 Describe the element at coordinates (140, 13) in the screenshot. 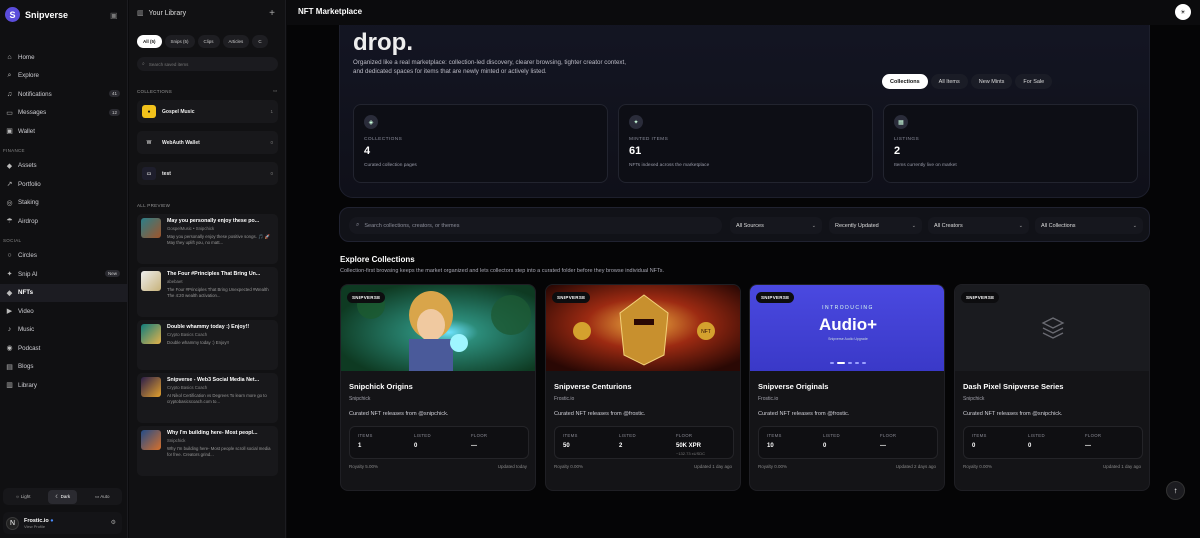

I see `library-icon: ▥` at that location.